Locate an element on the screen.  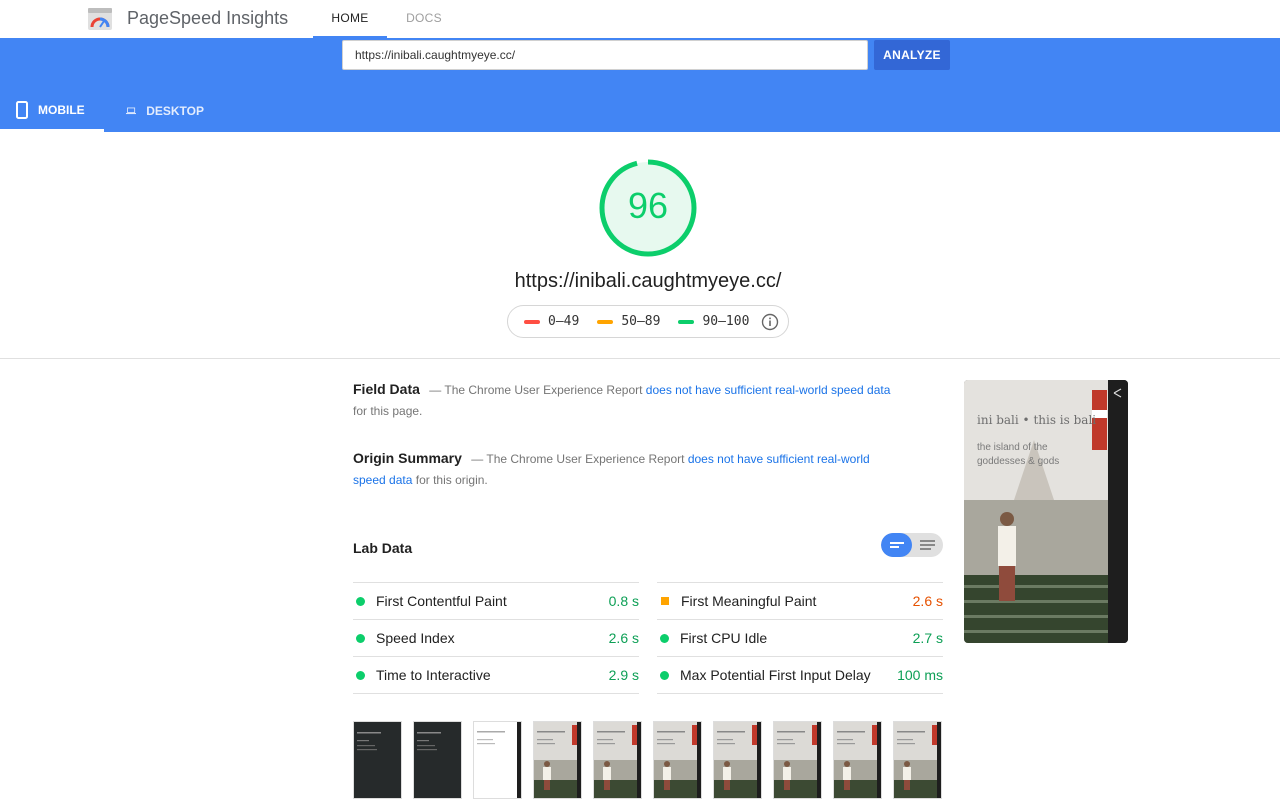
metric-name: First Contentful Paint is located at coordinates (441, 601).